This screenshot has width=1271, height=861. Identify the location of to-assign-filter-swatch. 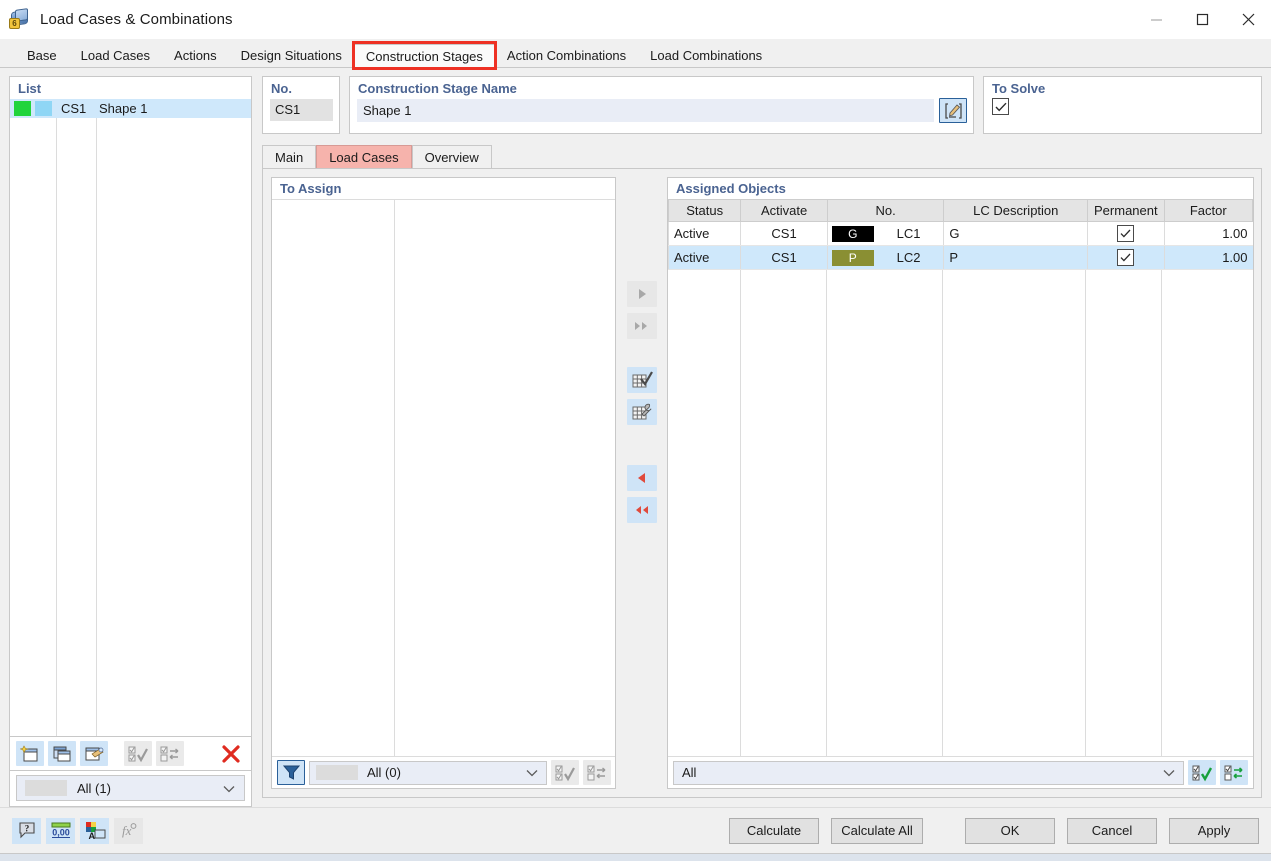
(337, 772).